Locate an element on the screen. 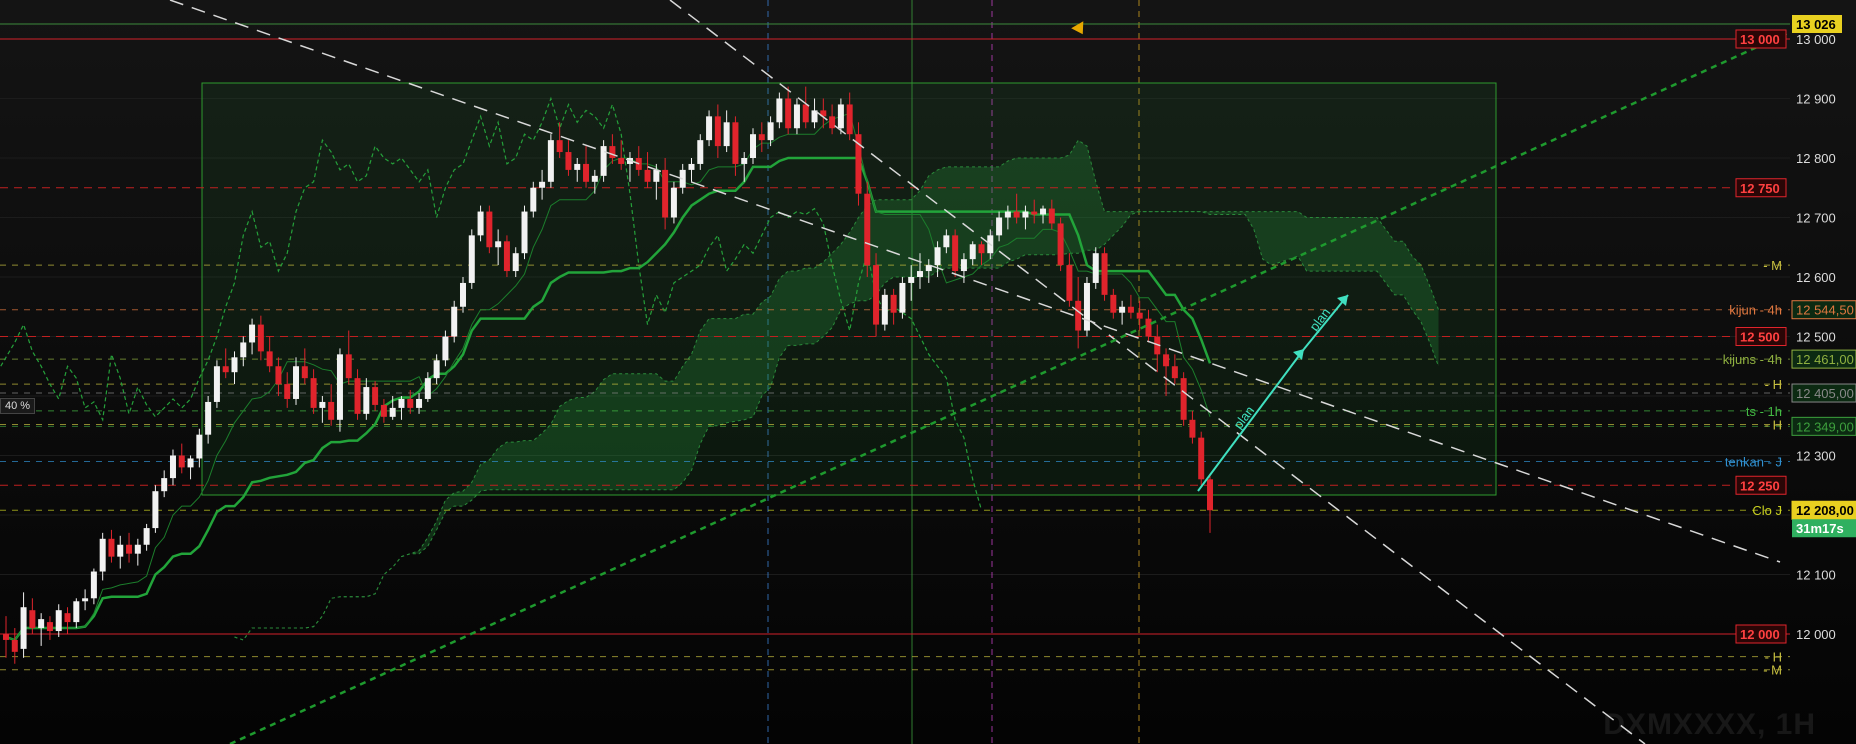 The width and height of the screenshot is (1856, 744). level-annotation: - M is located at coordinates (1772, 265).